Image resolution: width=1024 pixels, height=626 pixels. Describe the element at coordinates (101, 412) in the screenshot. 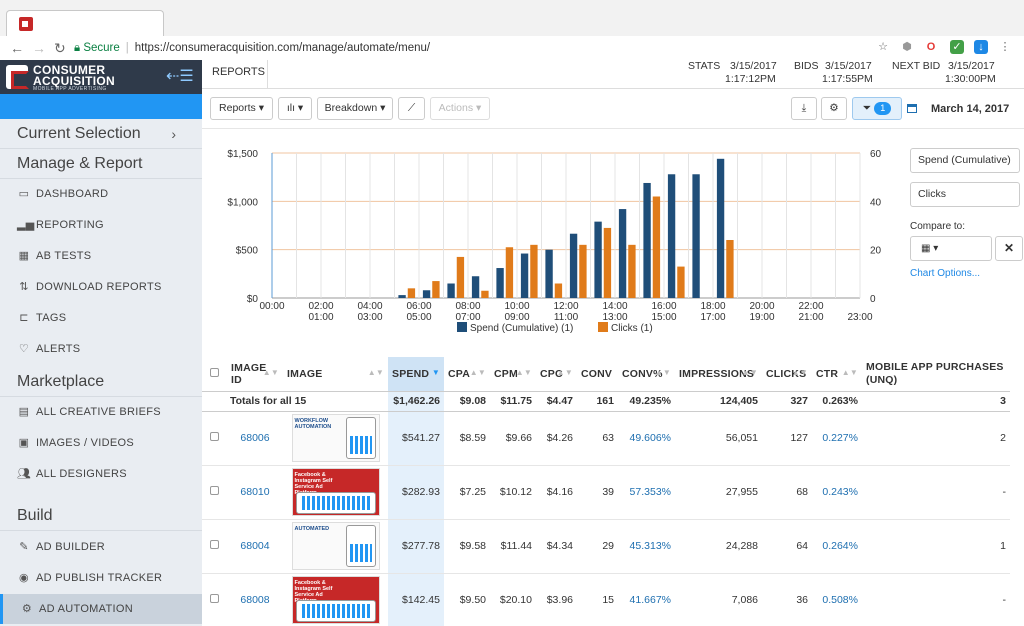

I see `sidebar-item-all-creative-briefs: ▤ ALL CREATIVE BRIEFS` at that location.